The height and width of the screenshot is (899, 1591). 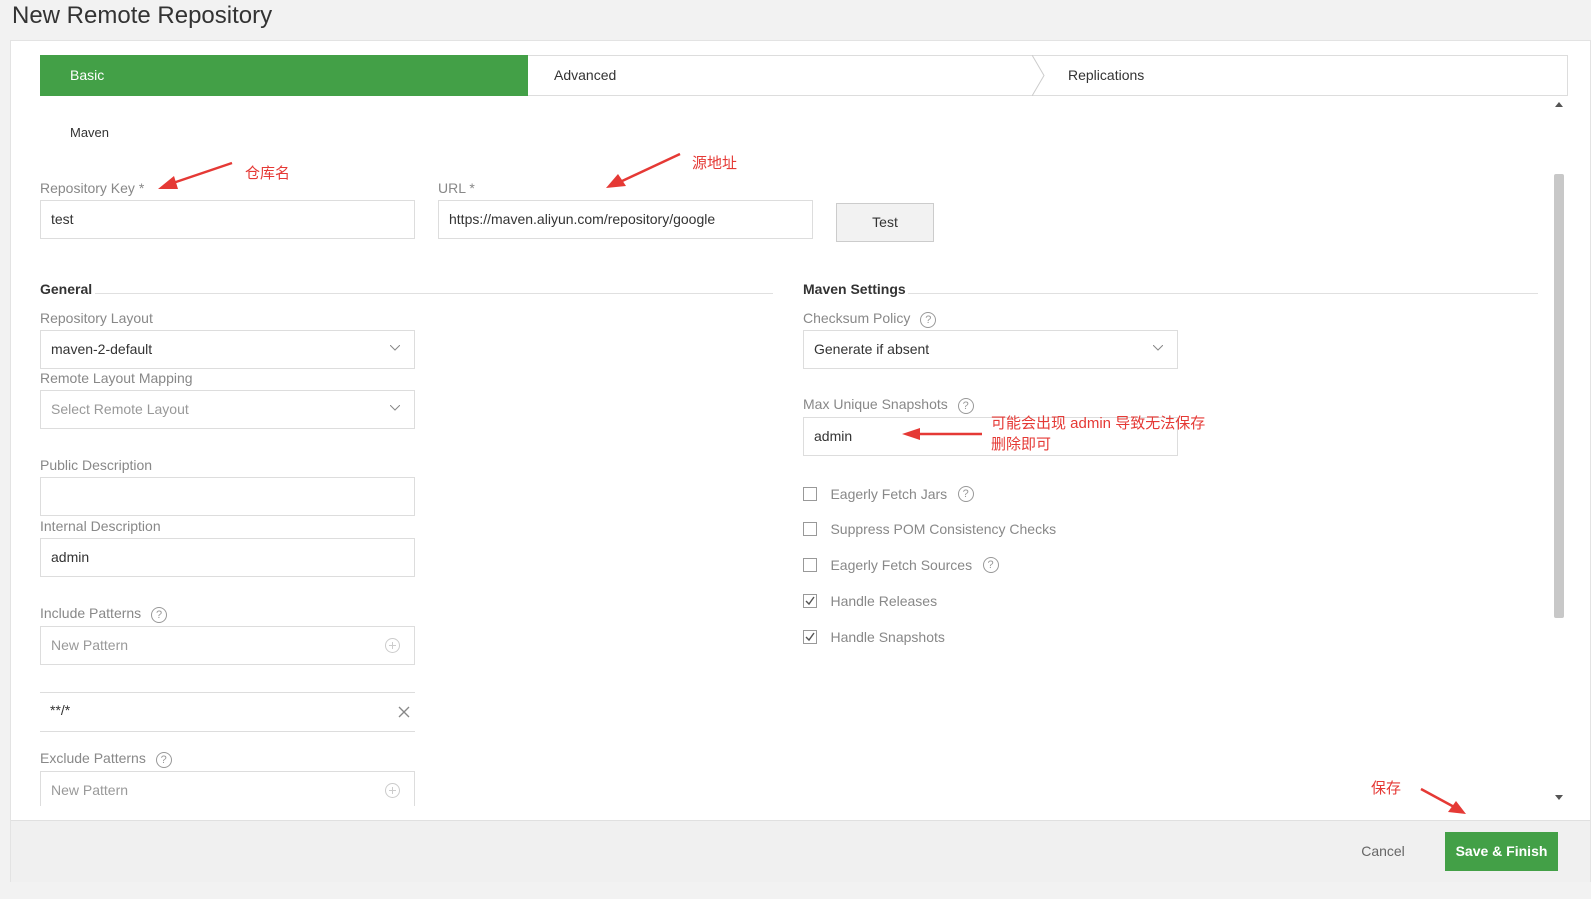 I want to click on scrollbar-thumb, so click(x=1559, y=396).